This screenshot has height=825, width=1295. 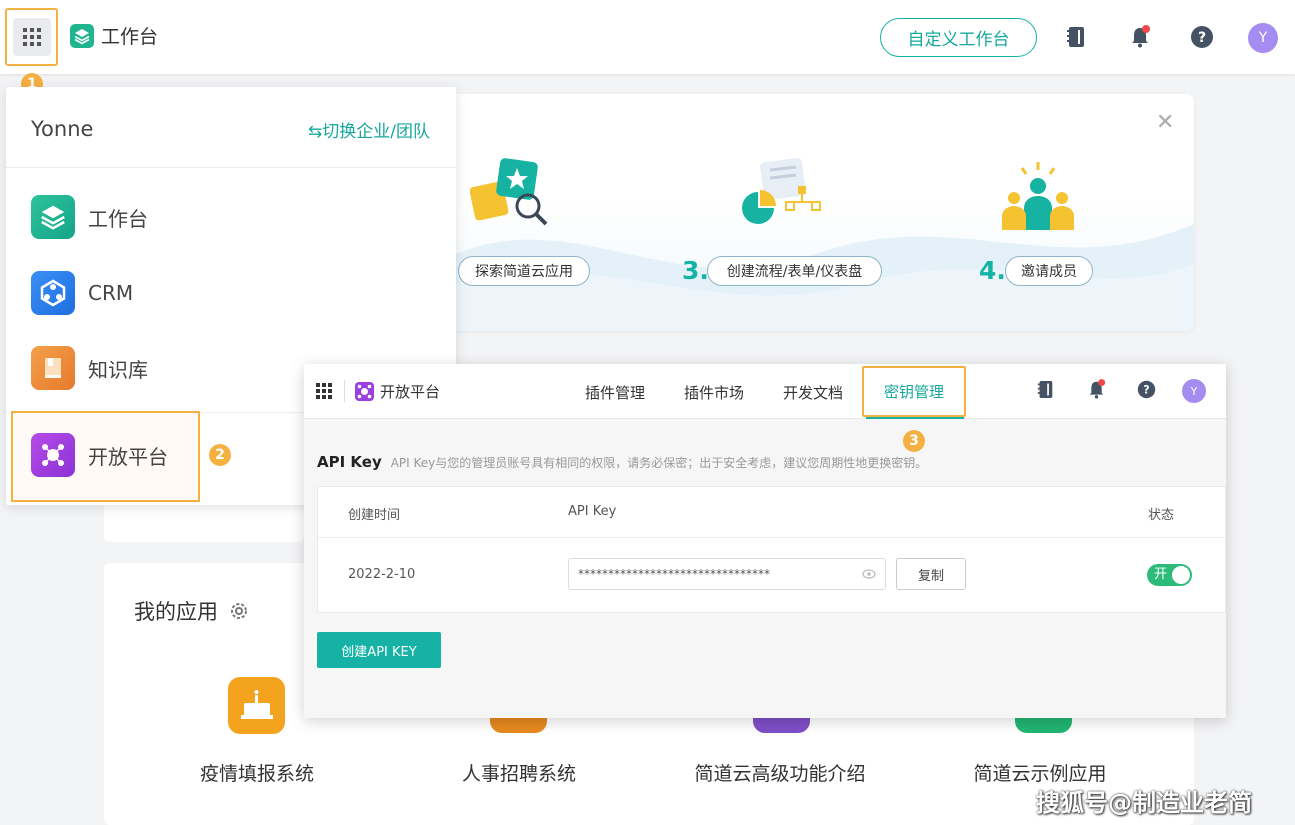 What do you see at coordinates (53, 293) in the screenshot?
I see `crm-icon` at bounding box center [53, 293].